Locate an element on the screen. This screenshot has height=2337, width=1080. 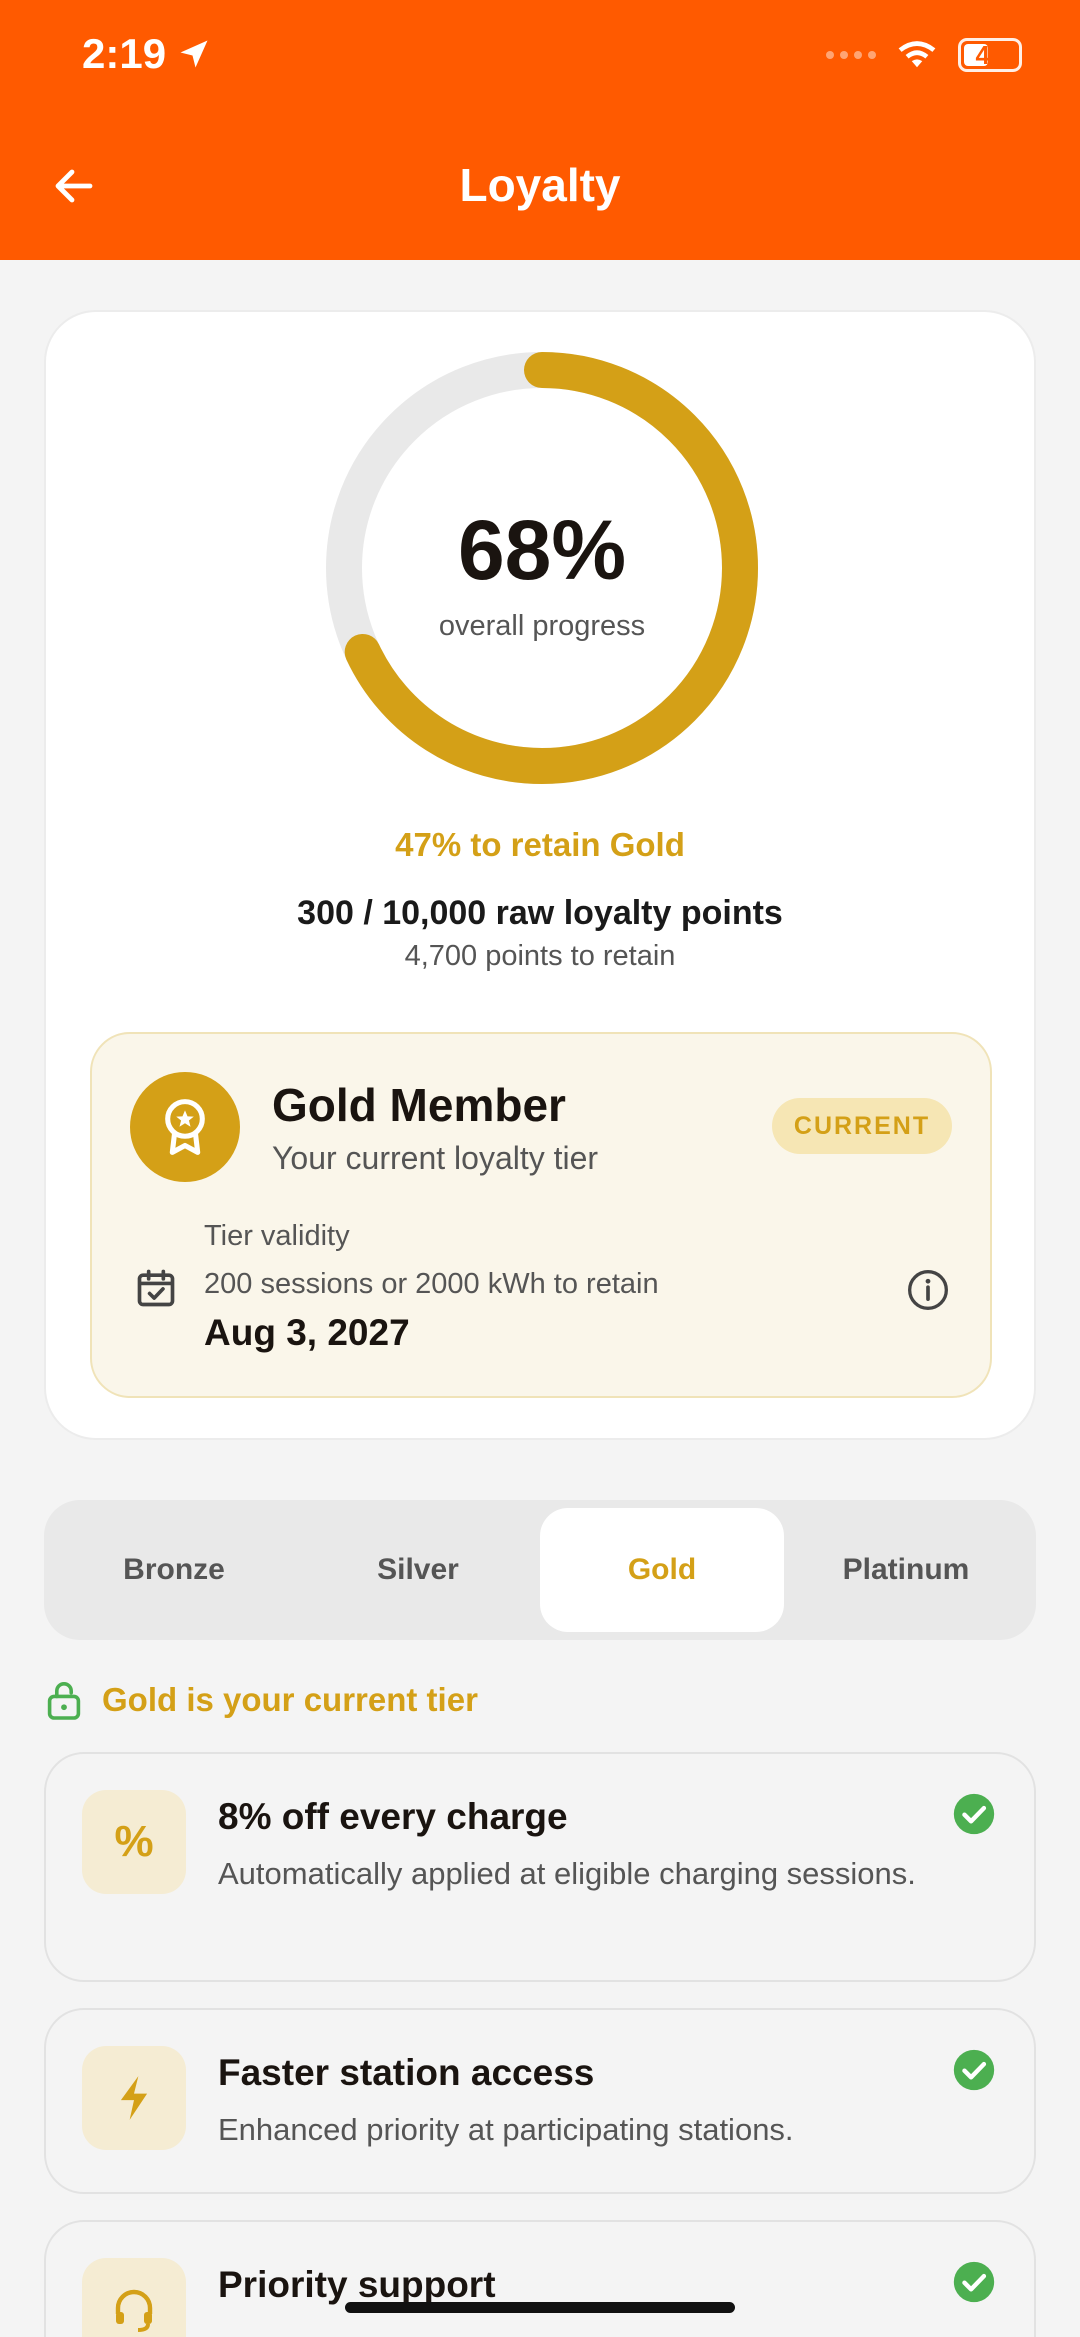
benefit-card: Priority support is located at coordinates (540, 2278).